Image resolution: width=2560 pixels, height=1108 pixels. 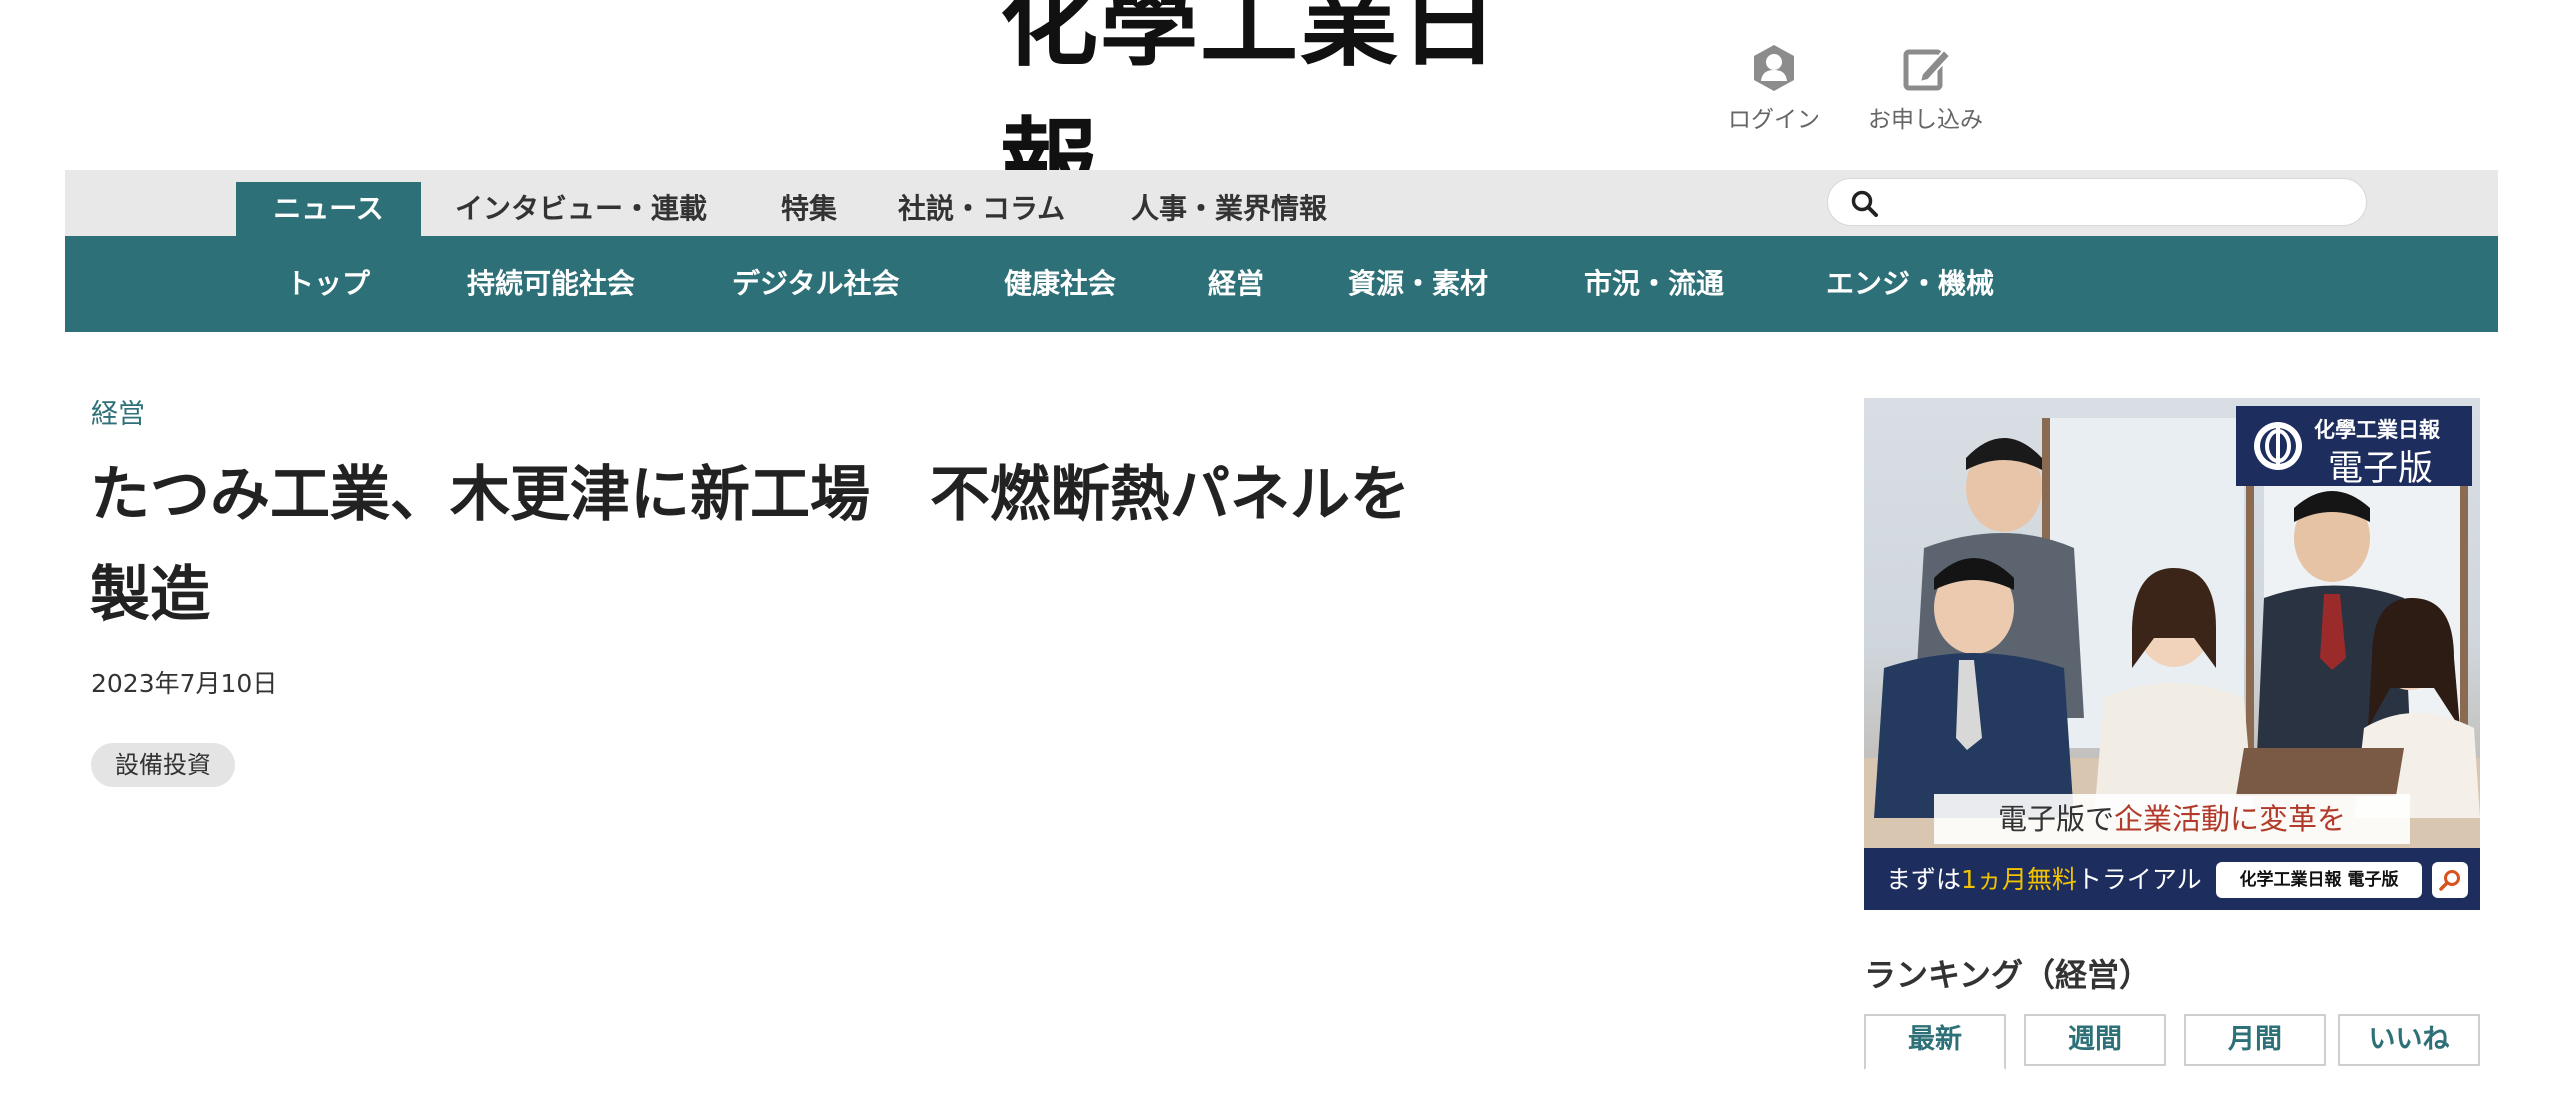 I want to click on nav-item-sustainable: 持続可能社会, so click(x=551, y=284).